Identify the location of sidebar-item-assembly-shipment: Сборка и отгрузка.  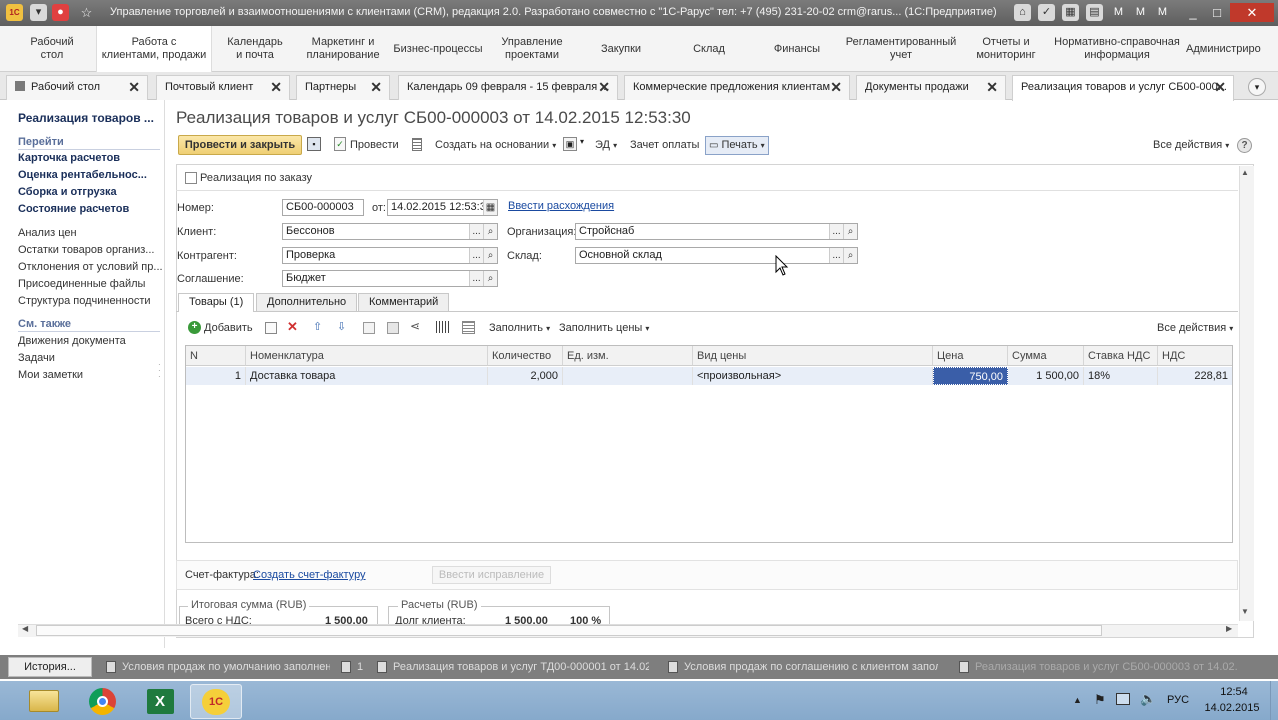
(67, 192).